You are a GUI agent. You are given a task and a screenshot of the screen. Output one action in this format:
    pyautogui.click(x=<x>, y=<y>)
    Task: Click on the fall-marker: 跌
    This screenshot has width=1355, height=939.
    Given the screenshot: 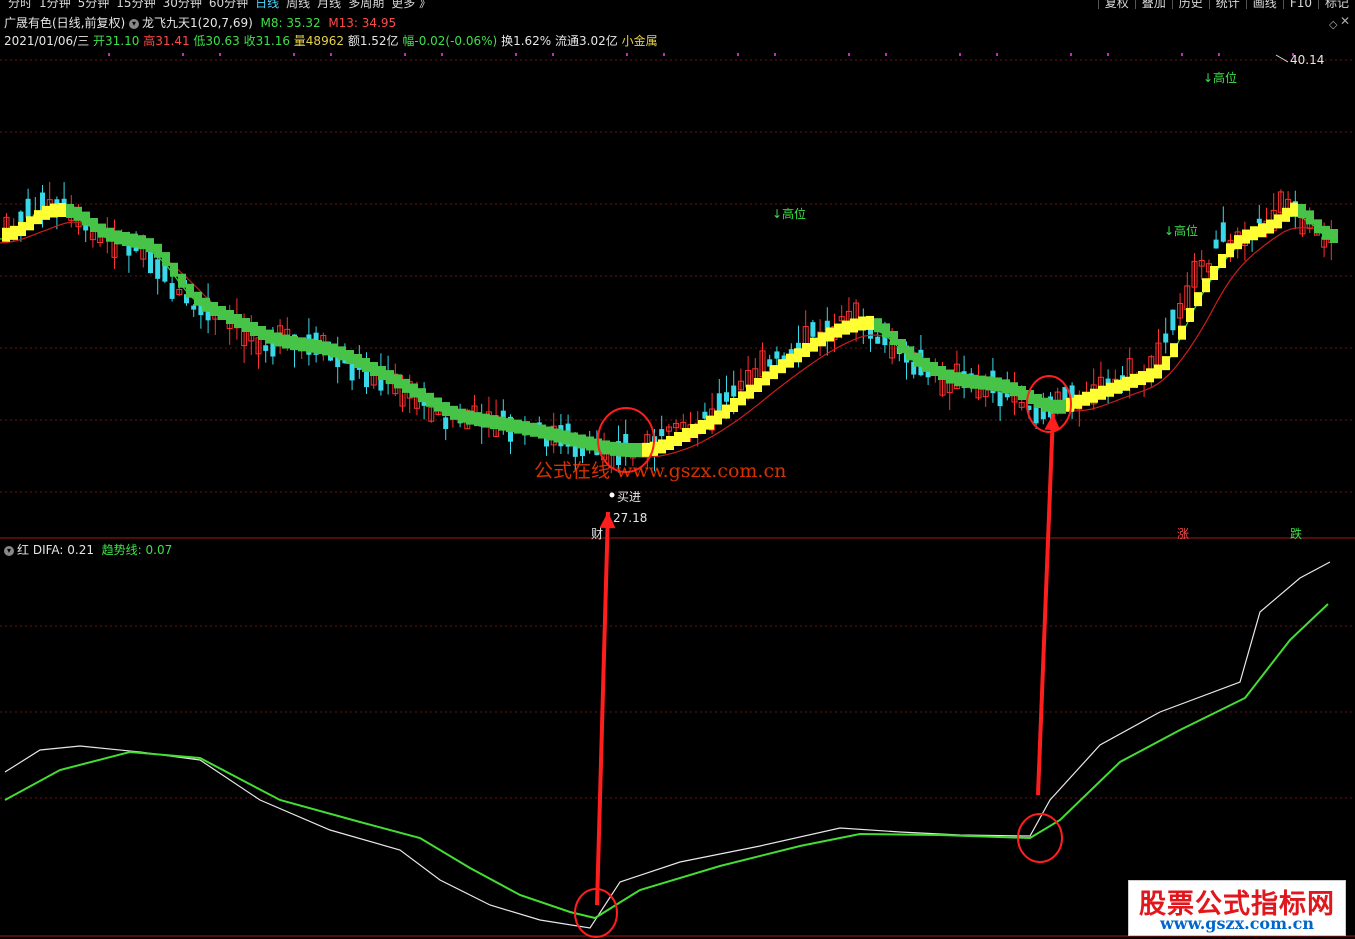 What is the action you would take?
    pyautogui.click(x=1296, y=534)
    